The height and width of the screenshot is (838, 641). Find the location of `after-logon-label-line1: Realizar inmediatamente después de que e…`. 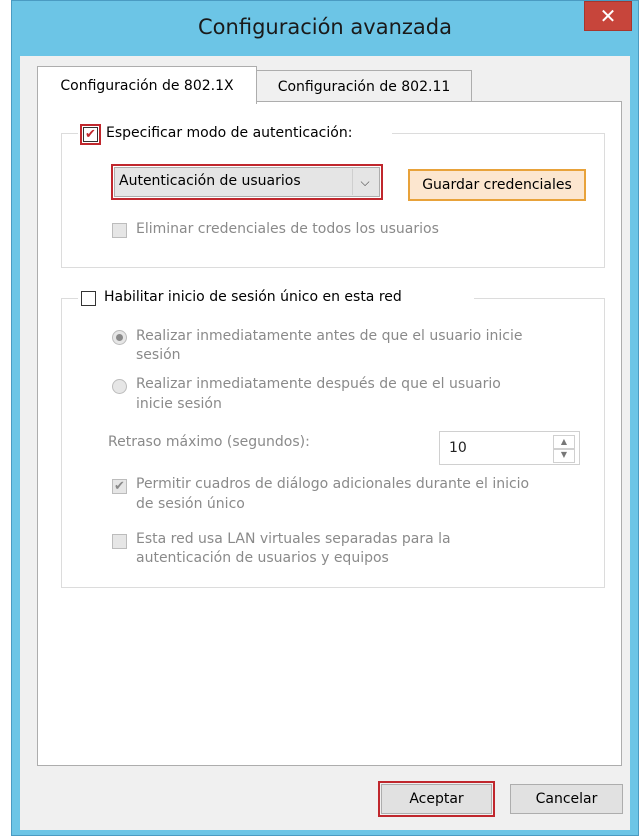

after-logon-label-line1: Realizar inmediatamente después de que e… is located at coordinates (318, 384).